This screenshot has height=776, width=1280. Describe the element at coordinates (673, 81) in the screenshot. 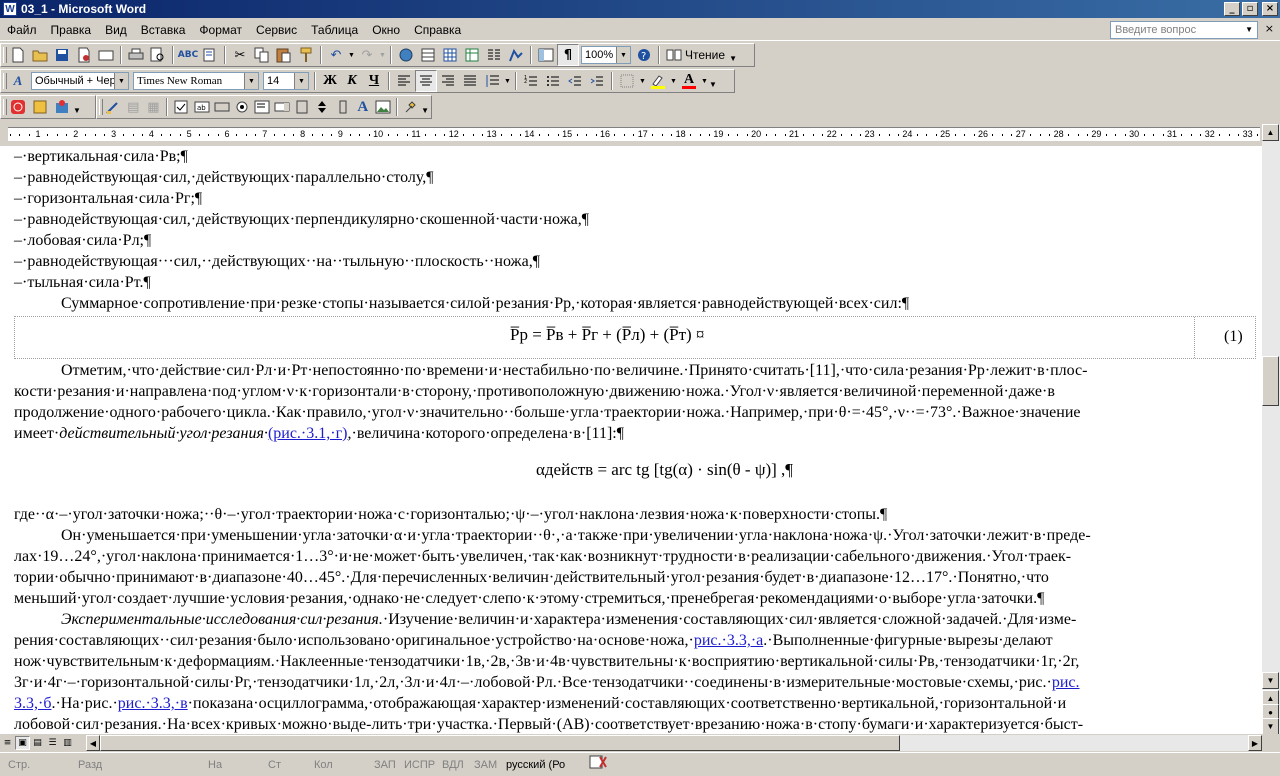

I see `highlight-dropdown-icon: ▼` at that location.